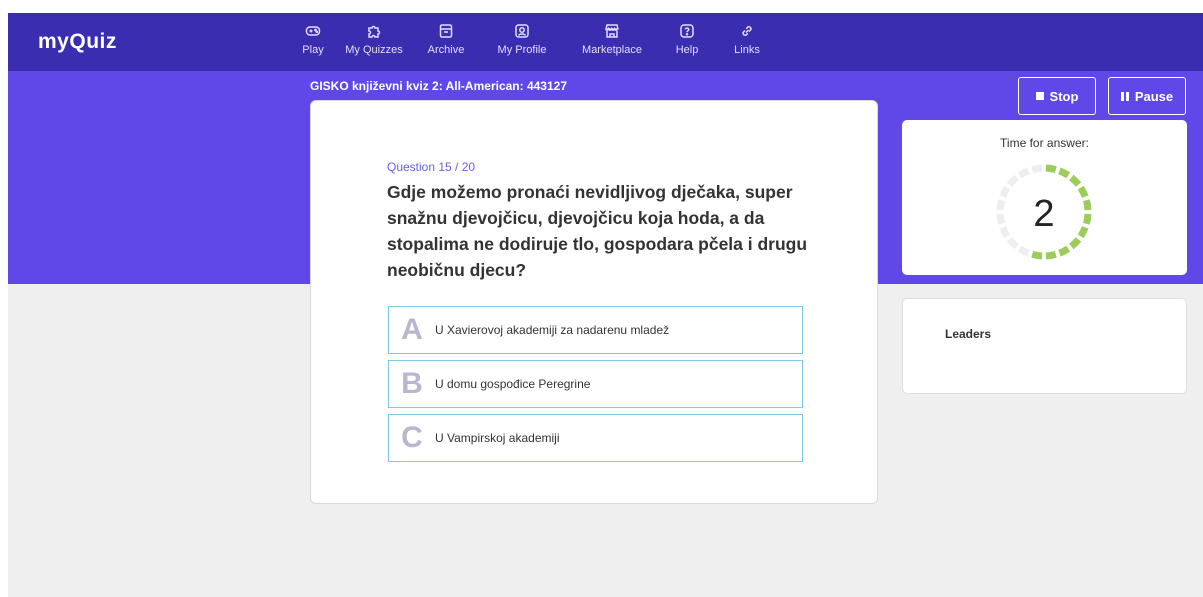  What do you see at coordinates (412, 329) in the screenshot?
I see `answer-letter: A` at bounding box center [412, 329].